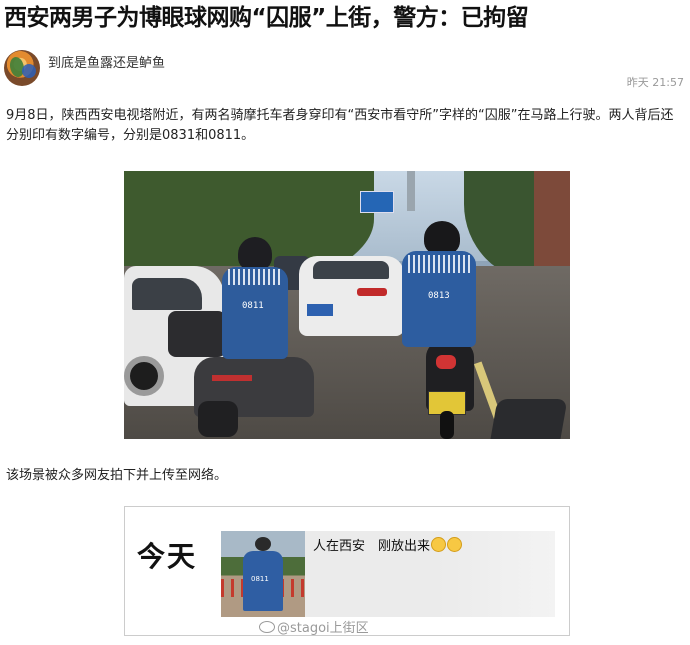 This screenshot has height=645, width=690. What do you see at coordinates (447, 425) in the screenshot?
I see `motorcycle-wheel` at bounding box center [447, 425].